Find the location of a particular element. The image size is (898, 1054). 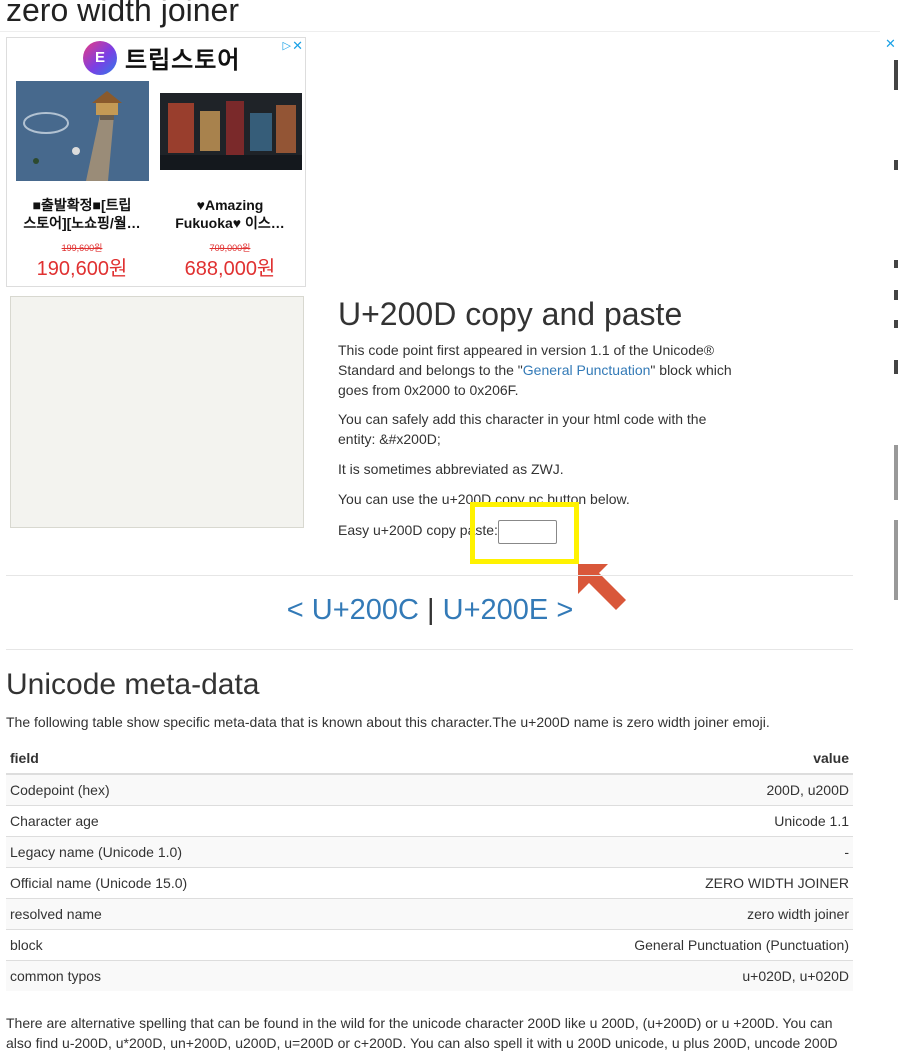

general-punctuation-link: General Punctuation is located at coordinates (587, 370).